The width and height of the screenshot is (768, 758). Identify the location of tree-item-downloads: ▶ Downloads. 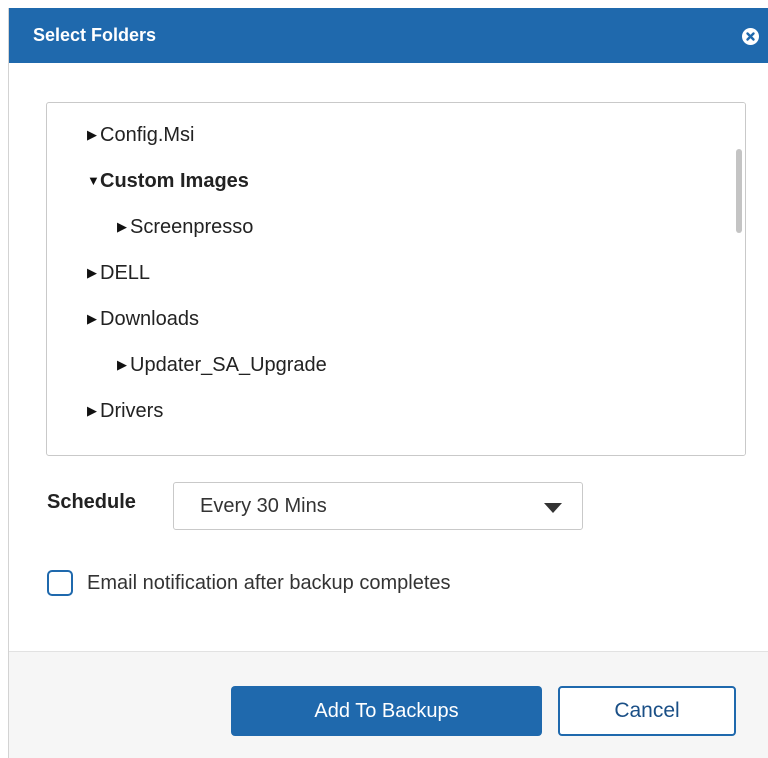
(143, 319).